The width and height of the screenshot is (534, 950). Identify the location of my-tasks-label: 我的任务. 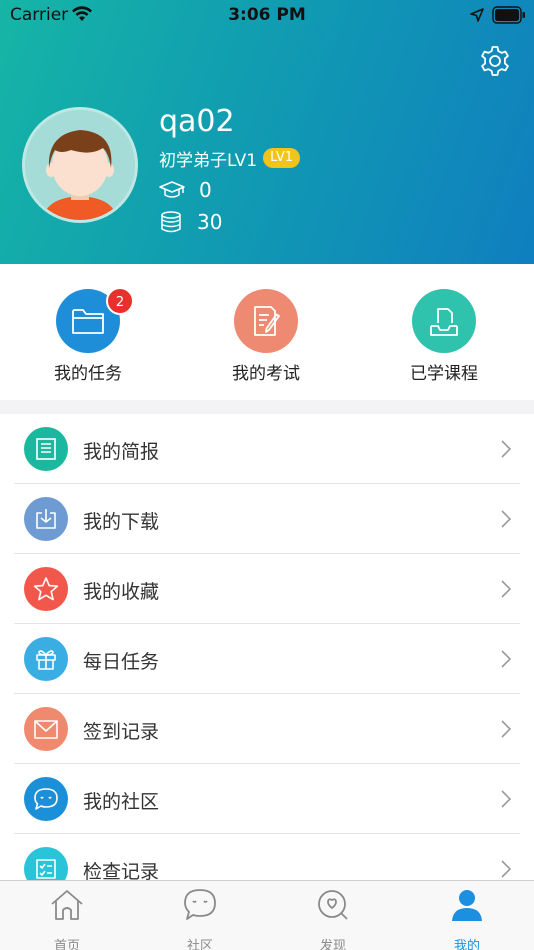
(88, 374).